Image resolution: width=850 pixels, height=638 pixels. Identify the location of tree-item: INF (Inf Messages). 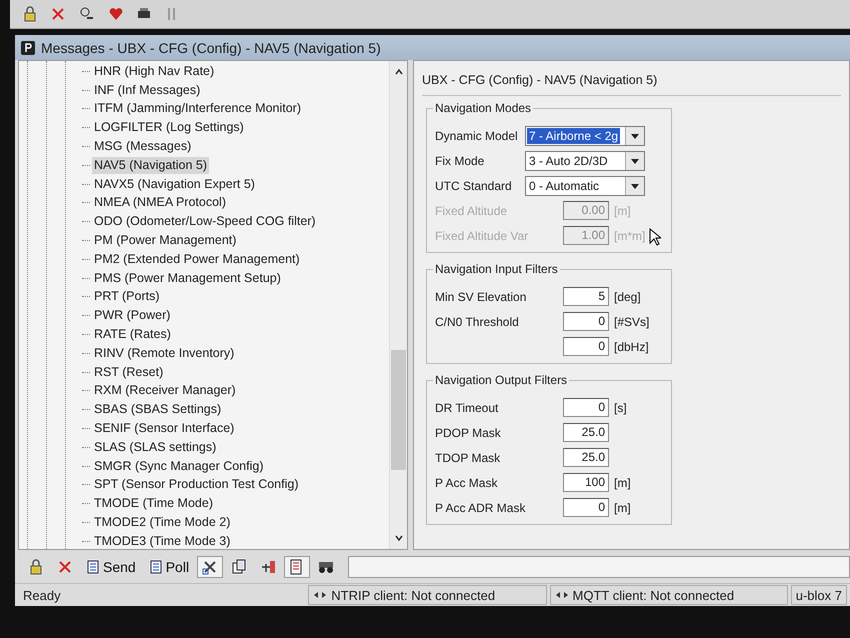
(147, 90).